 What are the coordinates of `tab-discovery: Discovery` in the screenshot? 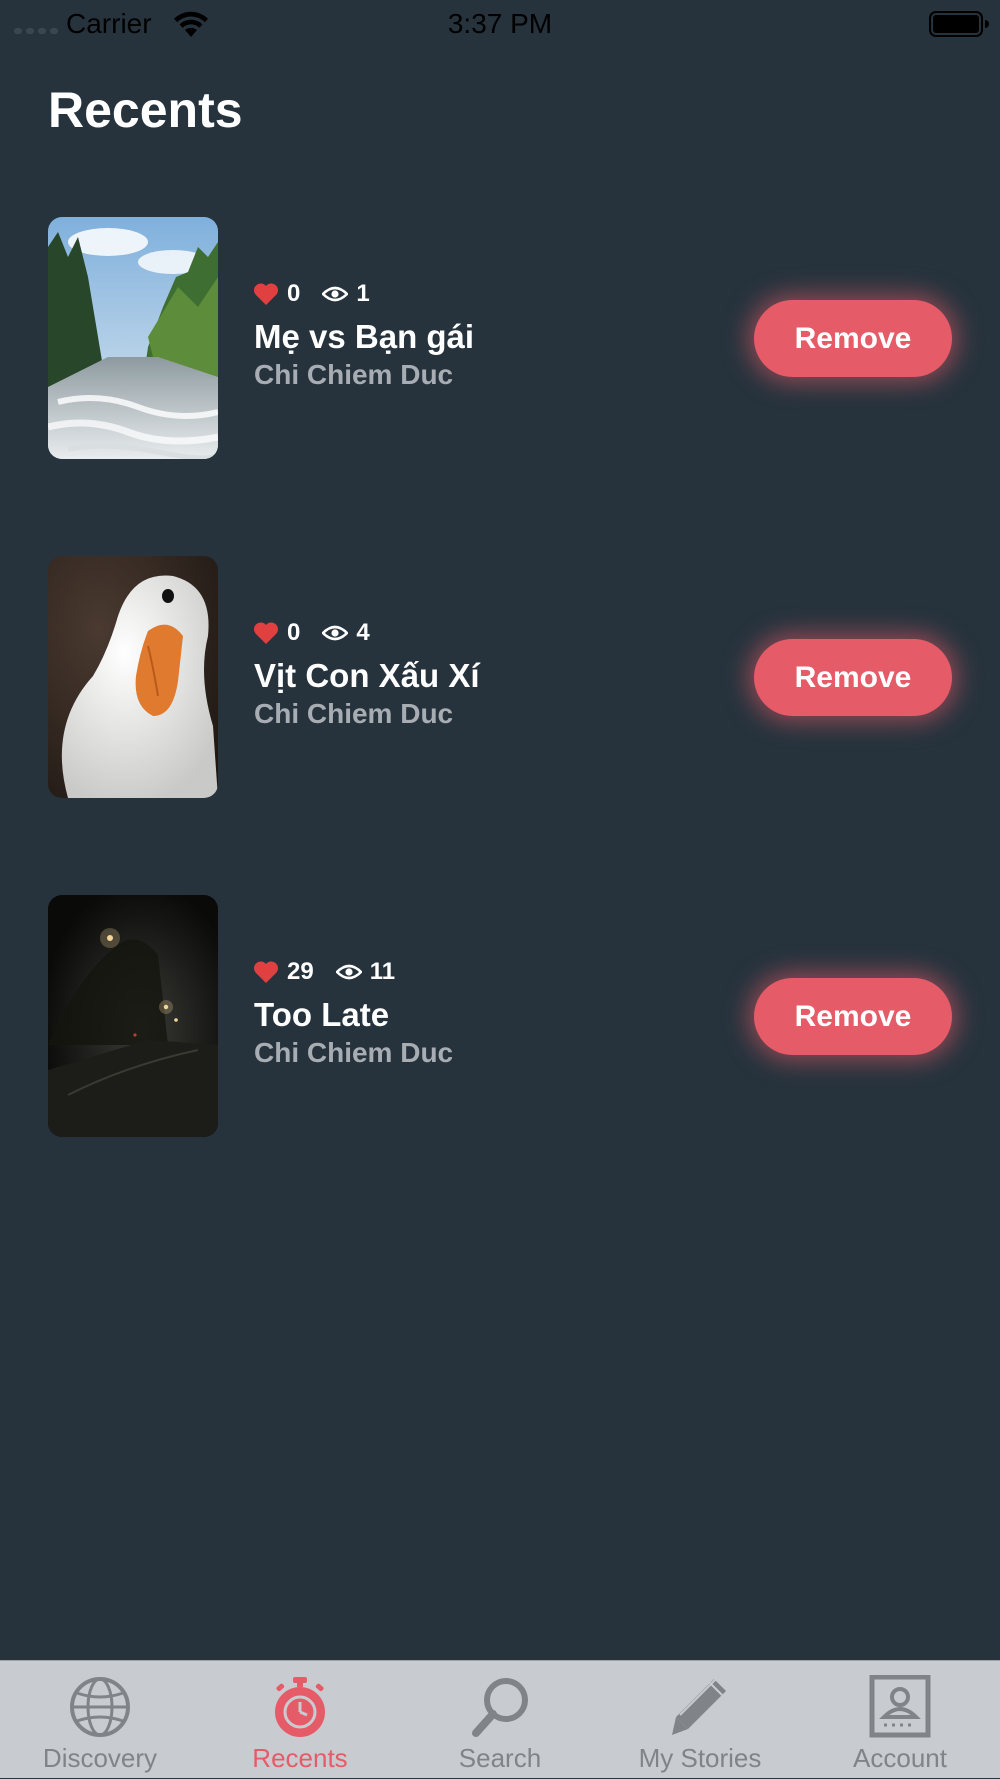 It's located at (100, 1720).